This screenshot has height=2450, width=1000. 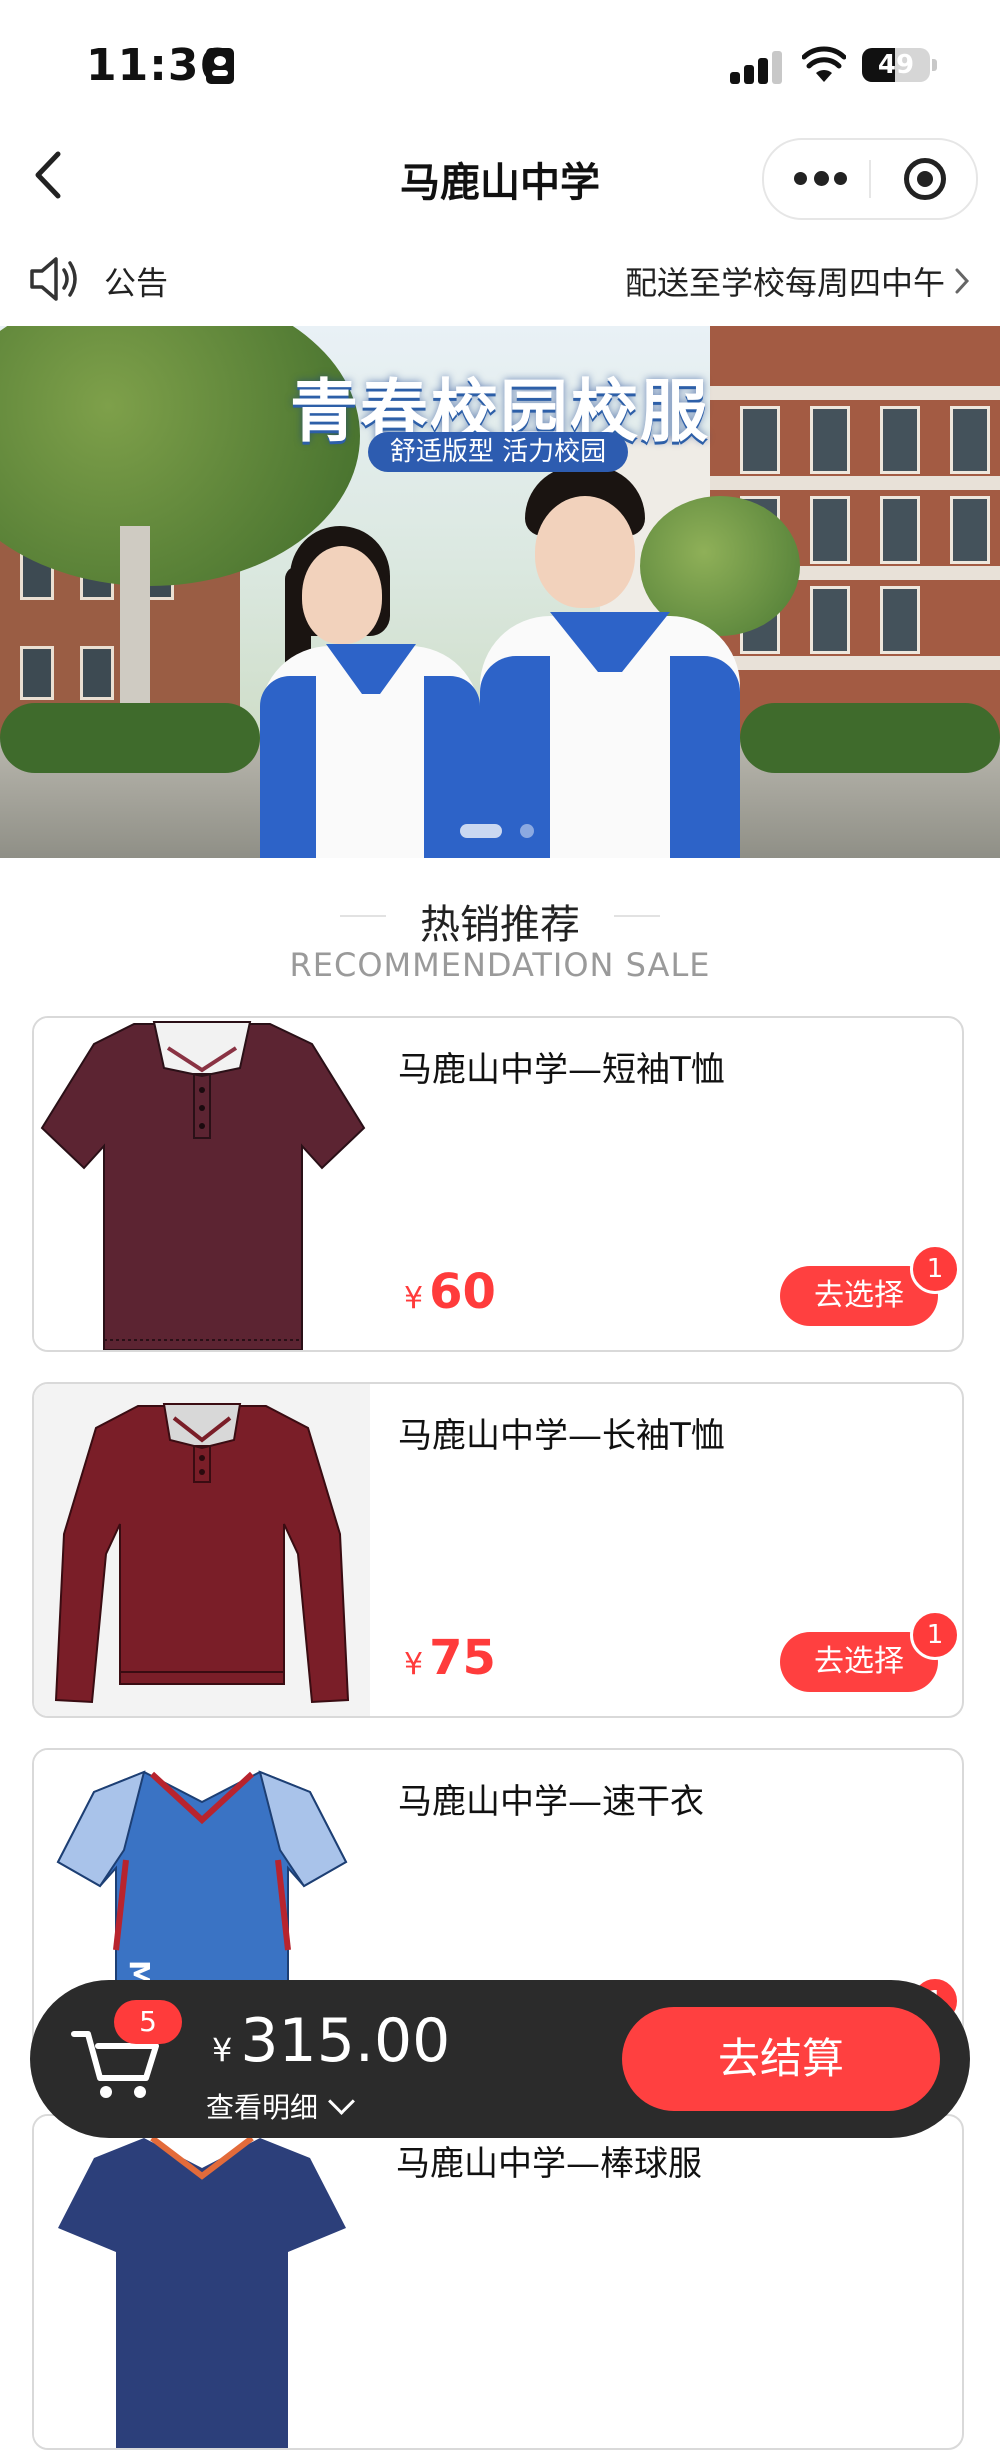 I want to click on carousel-indicator, so click(x=500, y=831).